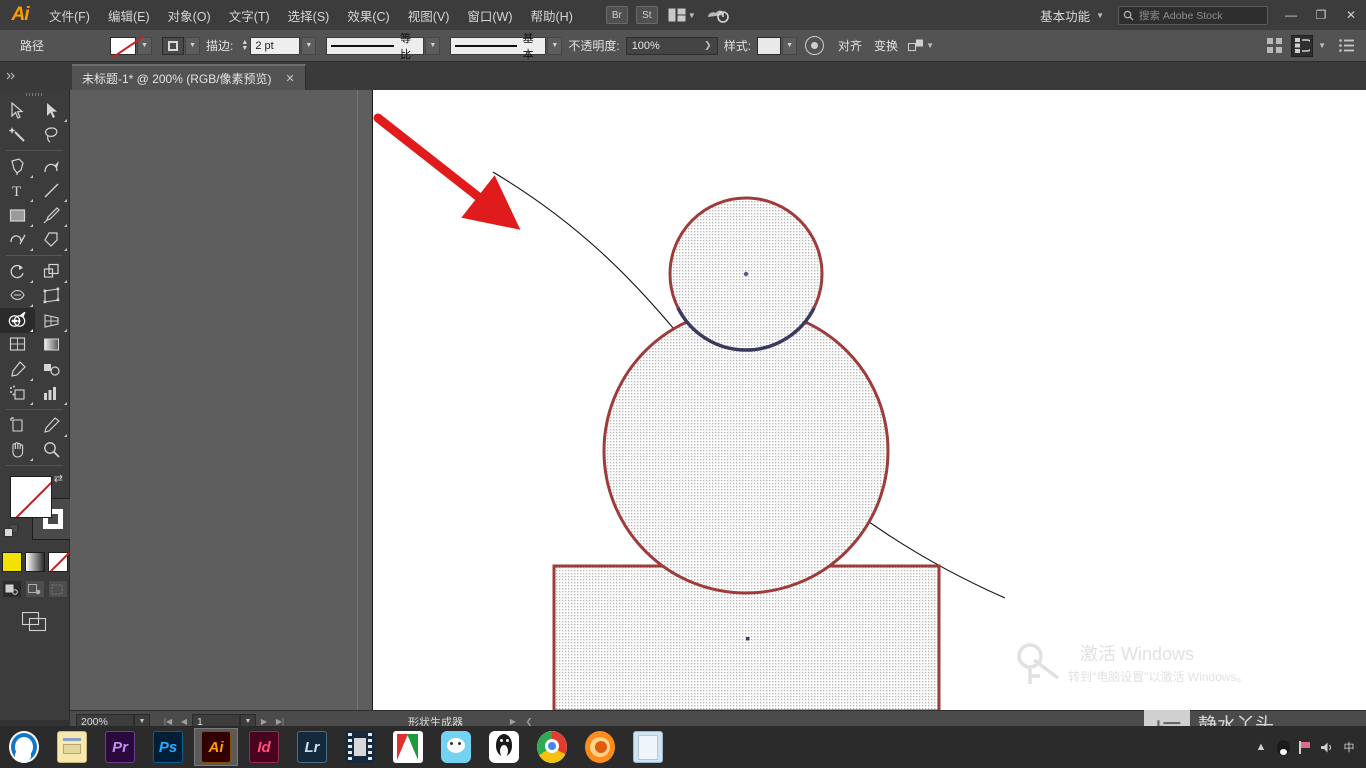  What do you see at coordinates (69, 15) in the screenshot?
I see `menu-file: 文件(F)` at bounding box center [69, 15].